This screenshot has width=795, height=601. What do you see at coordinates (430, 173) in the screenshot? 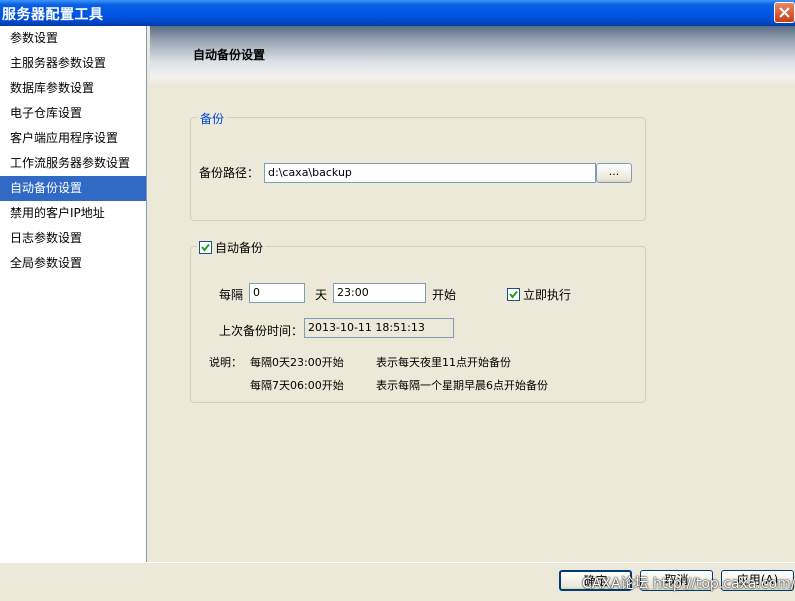
I see `backup-path-input: d:\caxa\backup` at bounding box center [430, 173].